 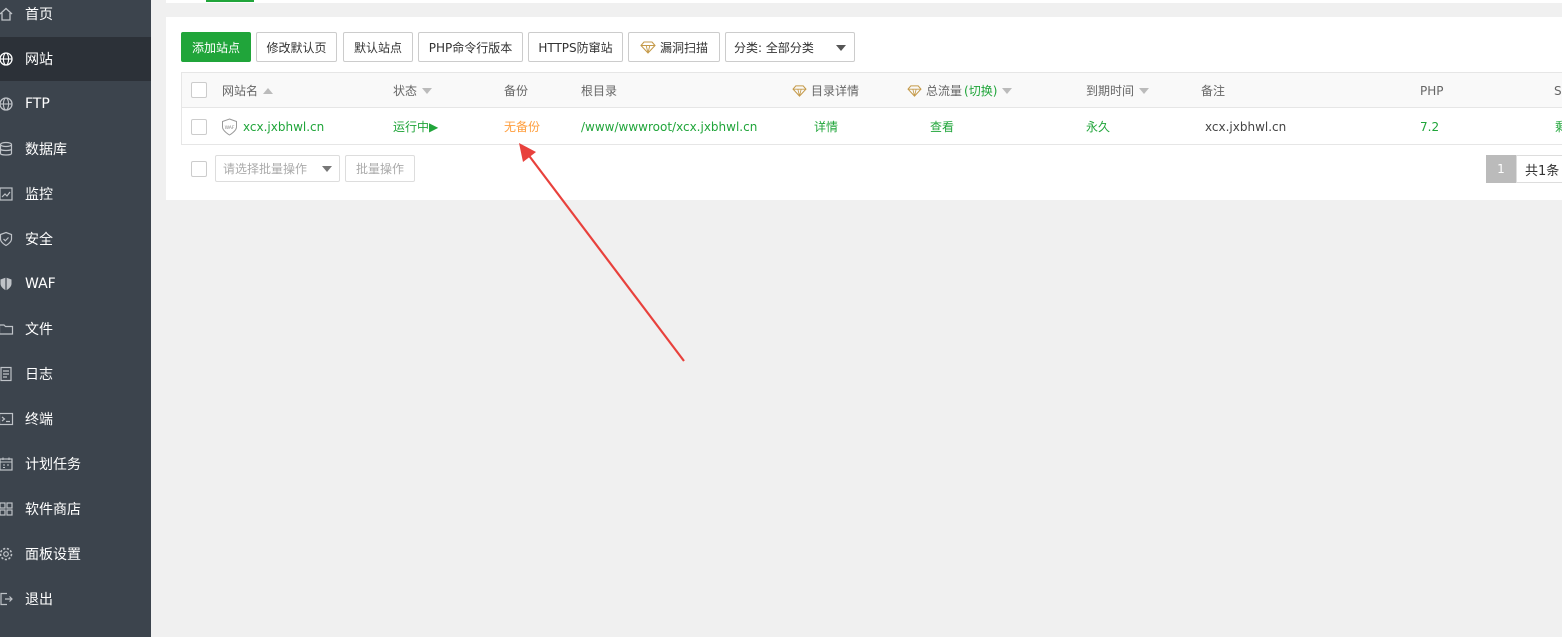 What do you see at coordinates (415, 126) in the screenshot?
I see `status-running-link: 运行中▶` at bounding box center [415, 126].